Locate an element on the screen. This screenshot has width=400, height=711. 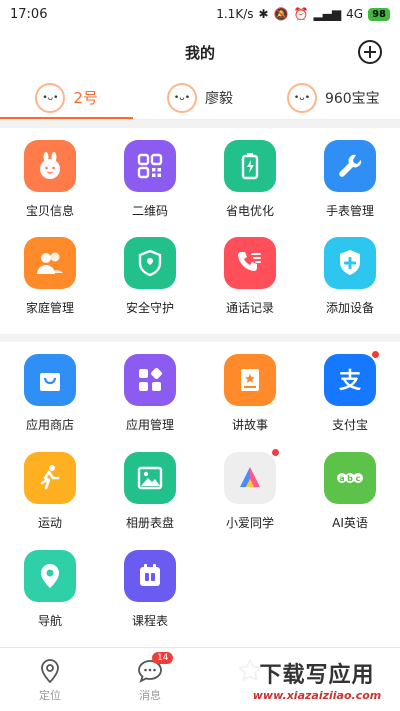
grid-item-photo-watchface: 相册表盘 is located at coordinates (150, 500).